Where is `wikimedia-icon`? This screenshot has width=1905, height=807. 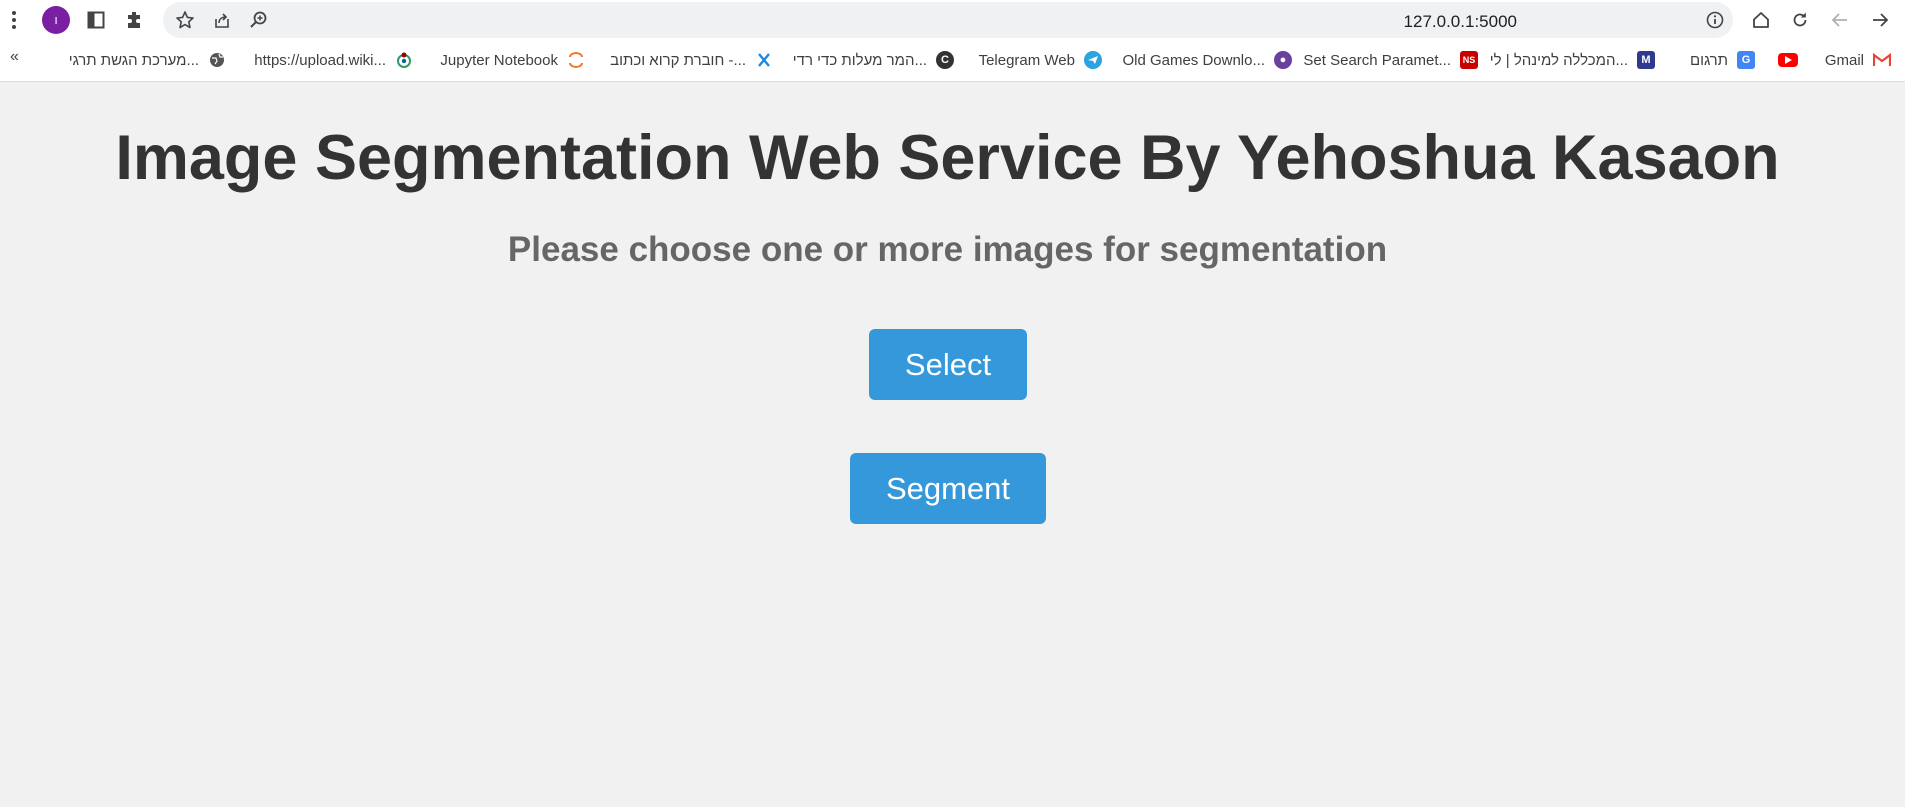 wikimedia-icon is located at coordinates (404, 60).